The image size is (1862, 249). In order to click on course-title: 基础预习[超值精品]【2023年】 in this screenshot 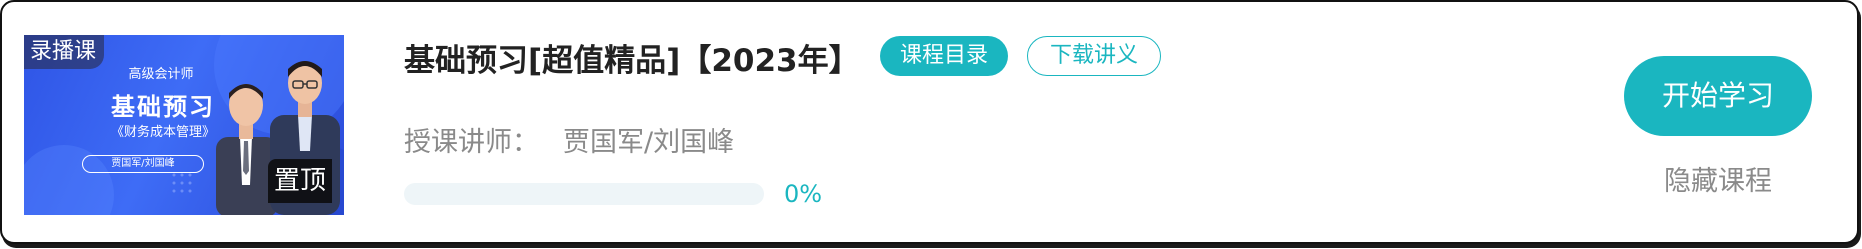, I will do `click(632, 57)`.